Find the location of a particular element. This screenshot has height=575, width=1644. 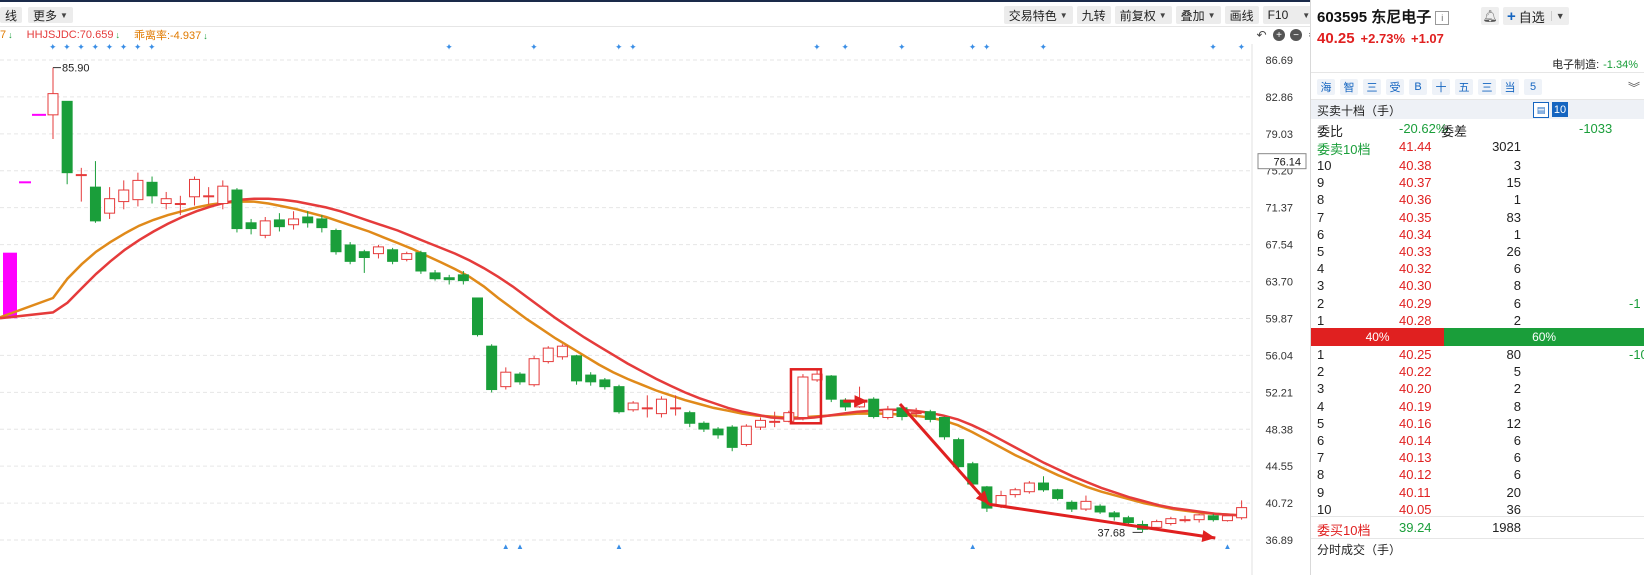

draw-line-button: 画线 is located at coordinates (1241, 15).